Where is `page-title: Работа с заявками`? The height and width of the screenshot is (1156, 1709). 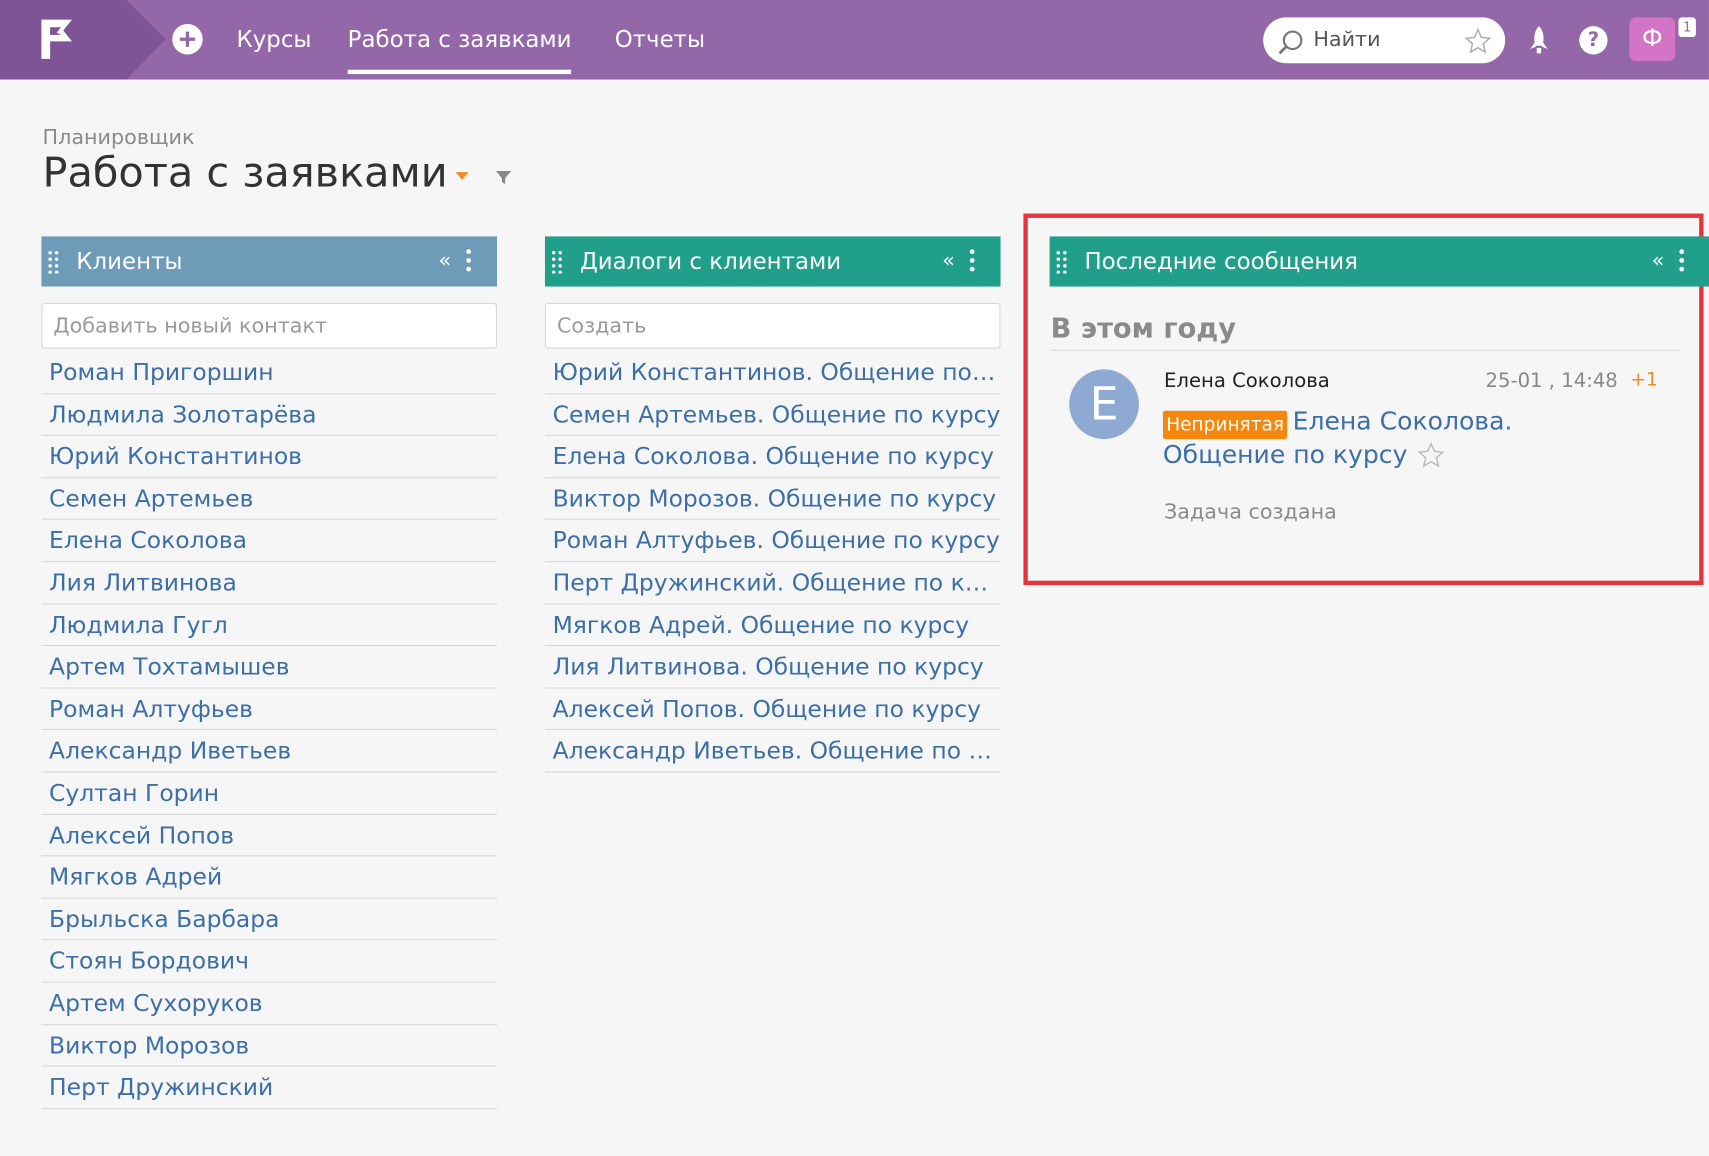 page-title: Работа с заявками is located at coordinates (245, 172).